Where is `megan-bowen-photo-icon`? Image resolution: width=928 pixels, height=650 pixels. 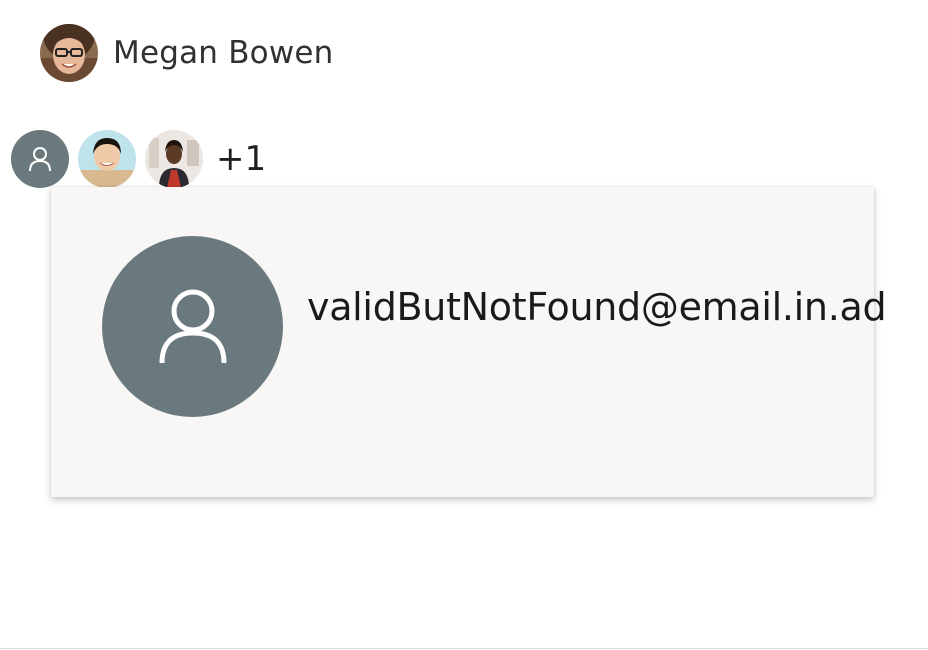 megan-bowen-photo-icon is located at coordinates (69, 53).